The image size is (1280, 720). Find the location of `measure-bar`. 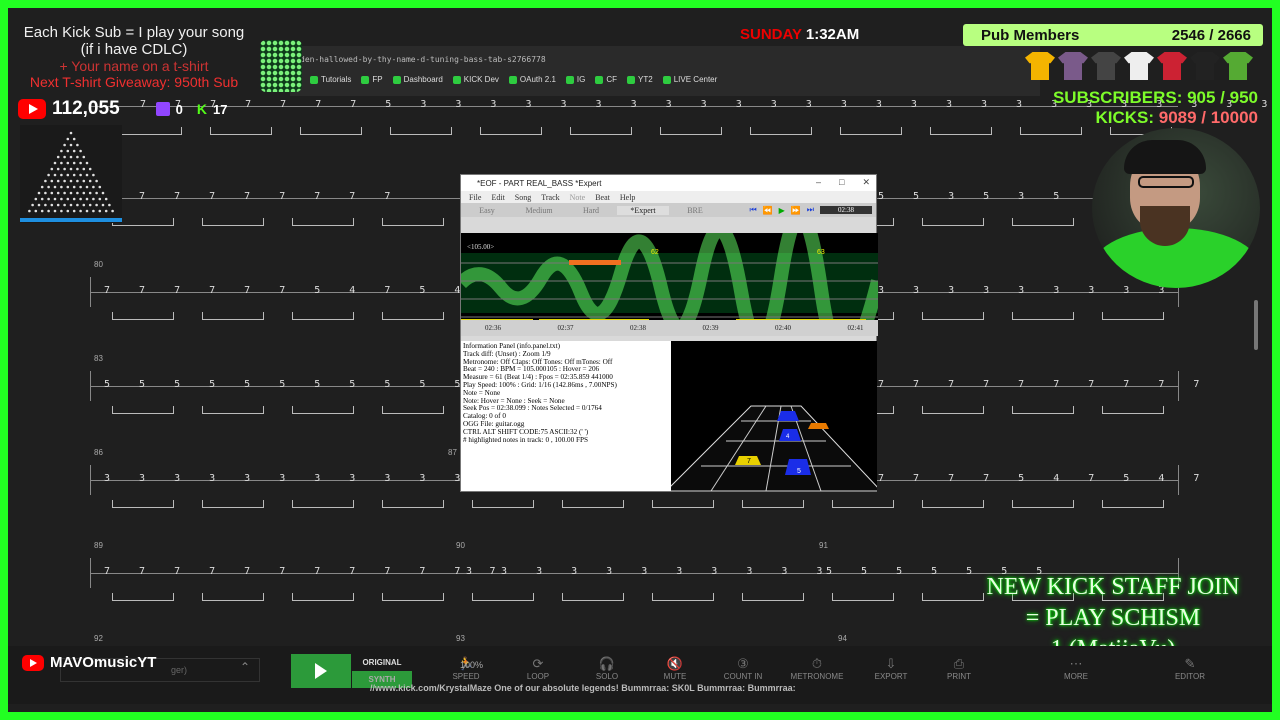

measure-bar is located at coordinates (90, 386).